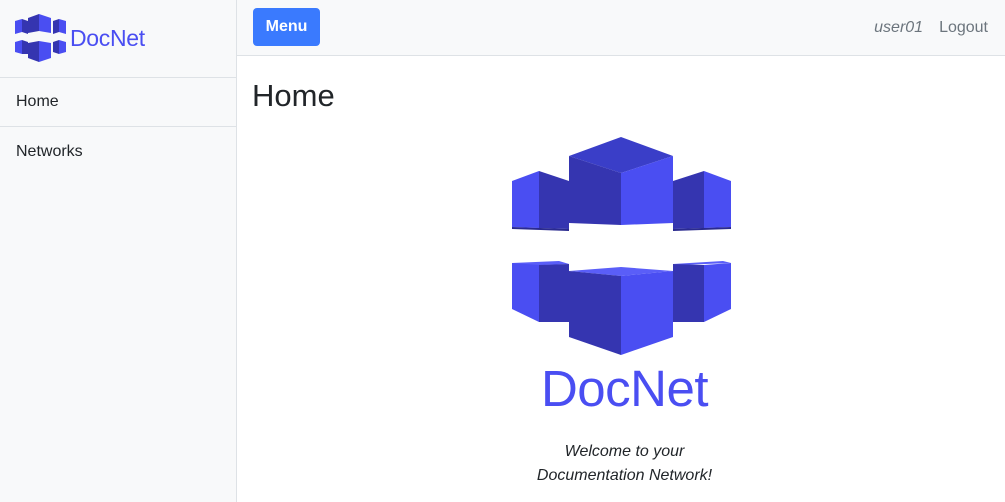  What do you see at coordinates (40, 38) in the screenshot?
I see `docnet-logo-icon` at bounding box center [40, 38].